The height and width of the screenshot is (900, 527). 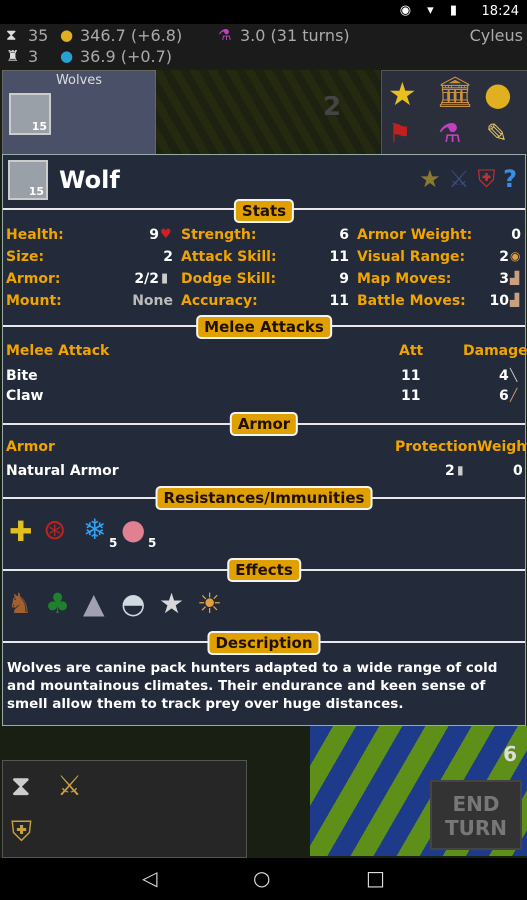 I want to click on strength-value: 6, so click(x=344, y=235).